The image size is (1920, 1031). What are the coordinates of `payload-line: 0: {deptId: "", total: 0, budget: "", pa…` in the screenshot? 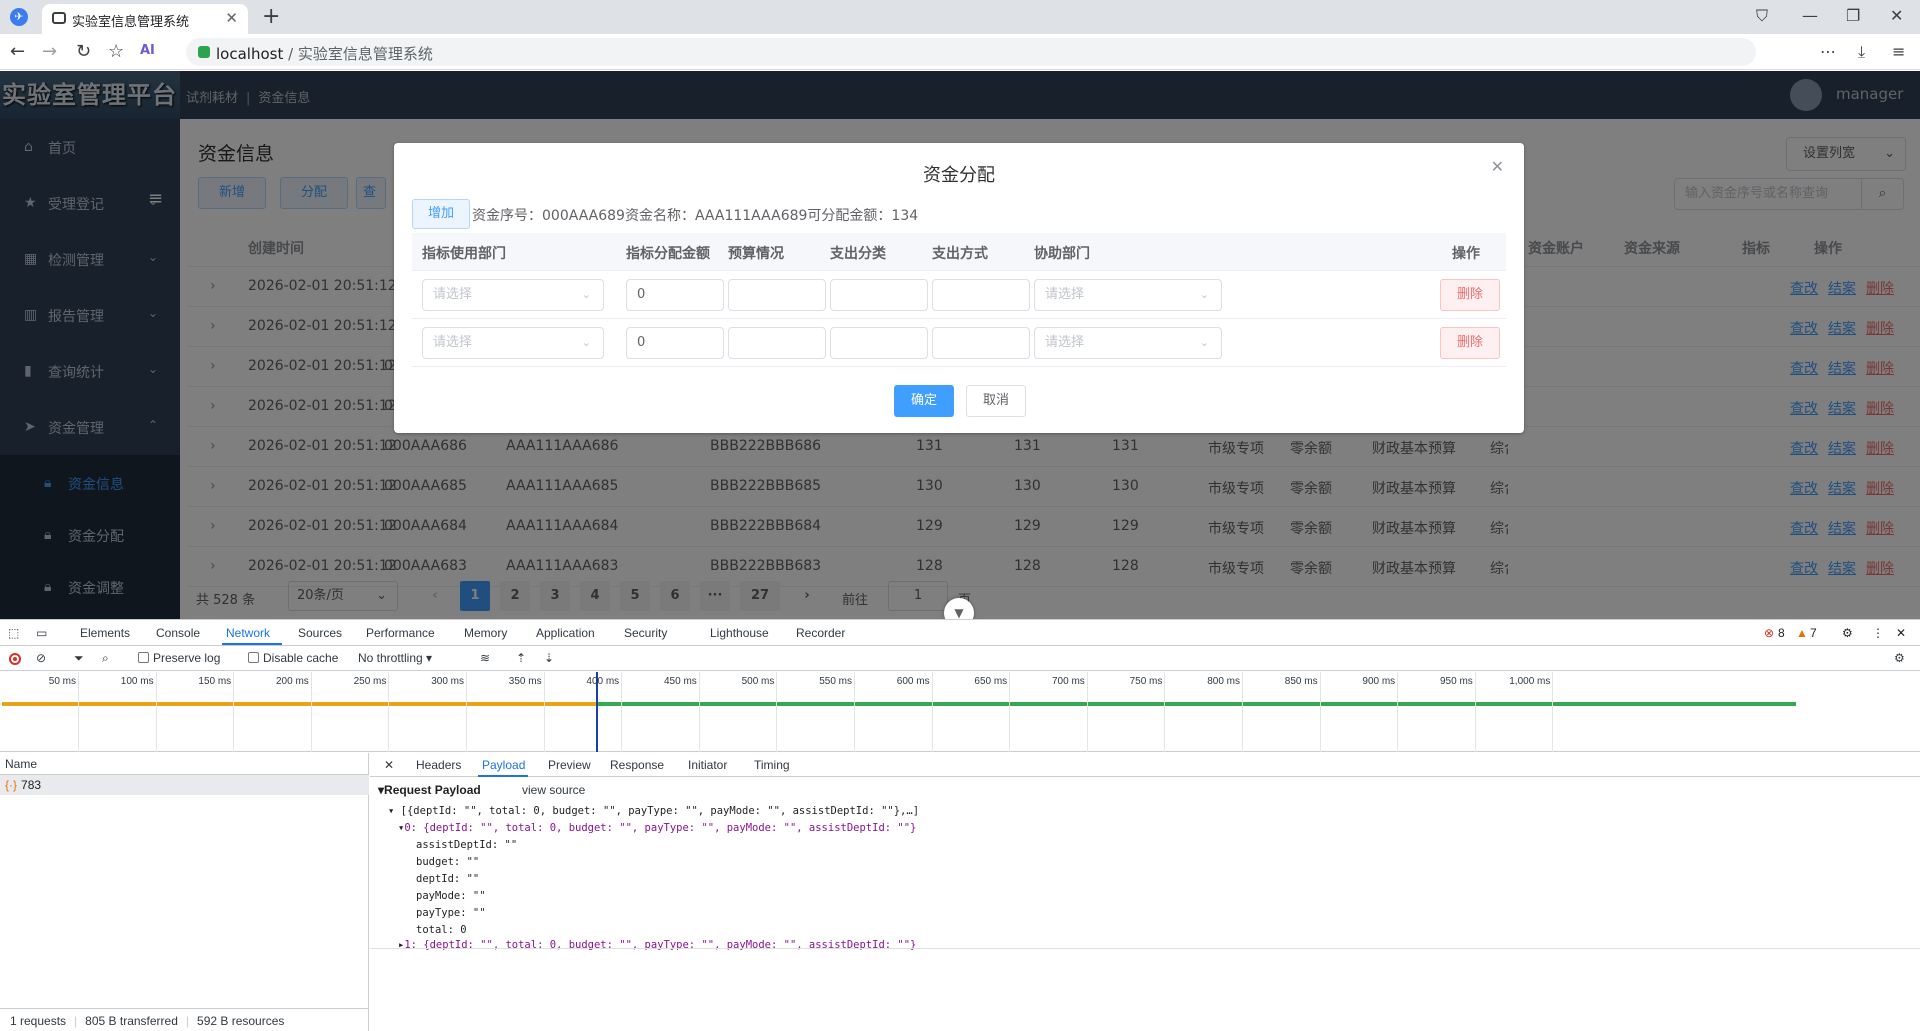 It's located at (660, 828).